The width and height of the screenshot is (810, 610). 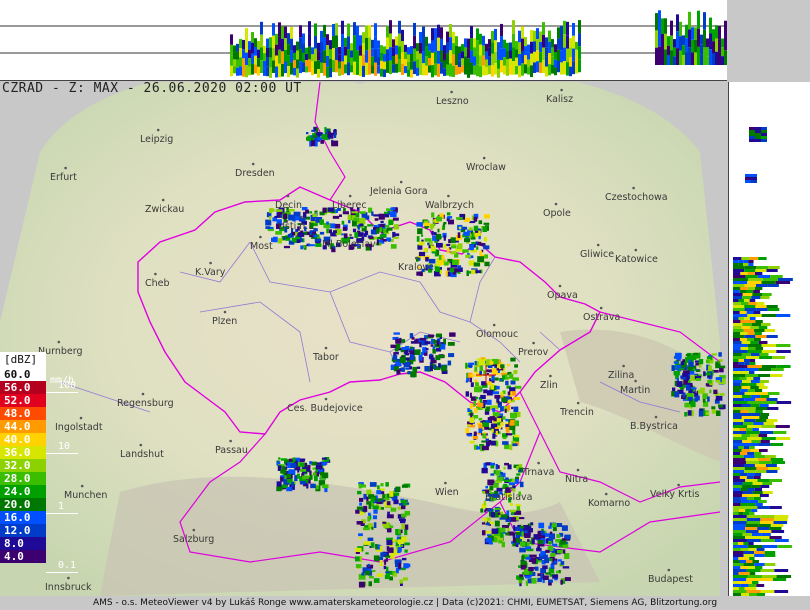 What do you see at coordinates (23, 400) in the screenshot?
I see `legend-row: 52.0` at bounding box center [23, 400].